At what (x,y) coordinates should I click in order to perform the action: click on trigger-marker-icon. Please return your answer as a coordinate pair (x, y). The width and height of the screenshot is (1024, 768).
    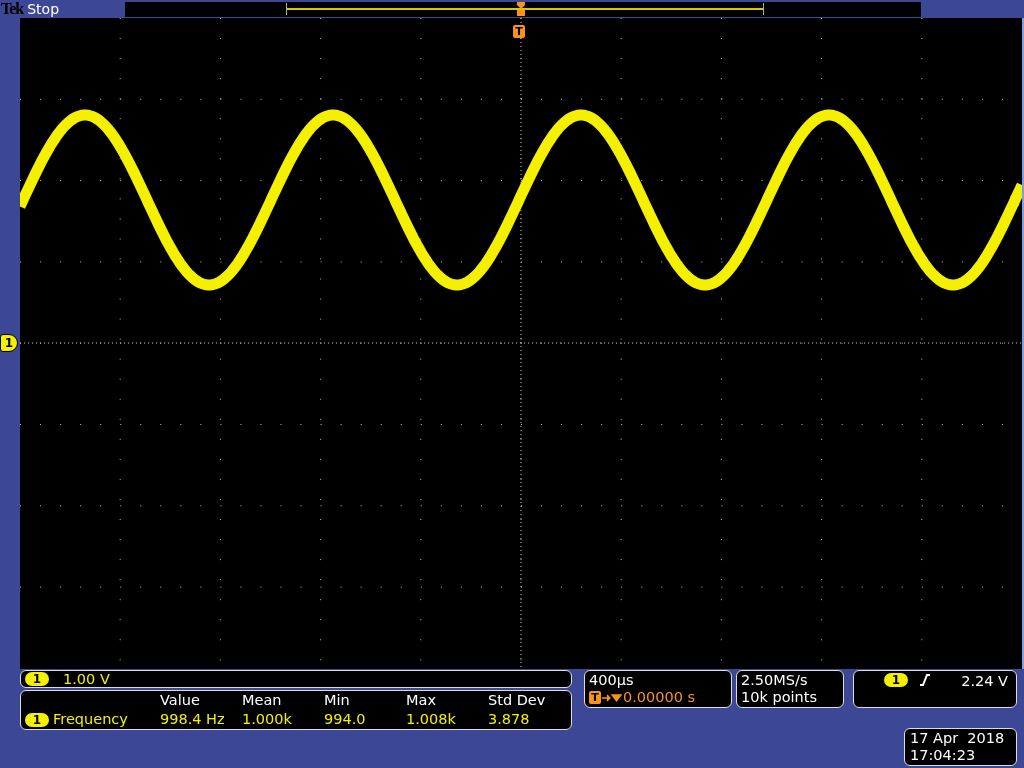
    Looking at the image, I should click on (521, 9).